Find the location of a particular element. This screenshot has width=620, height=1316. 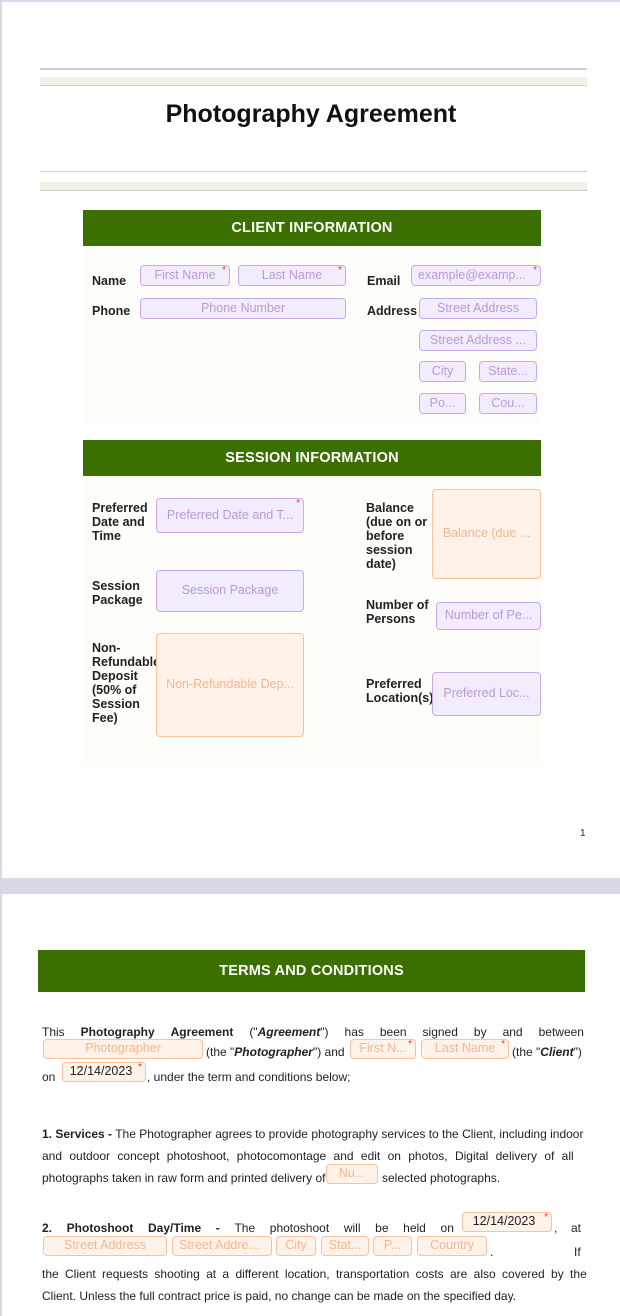

header-rule-bottom is located at coordinates (313, 181).